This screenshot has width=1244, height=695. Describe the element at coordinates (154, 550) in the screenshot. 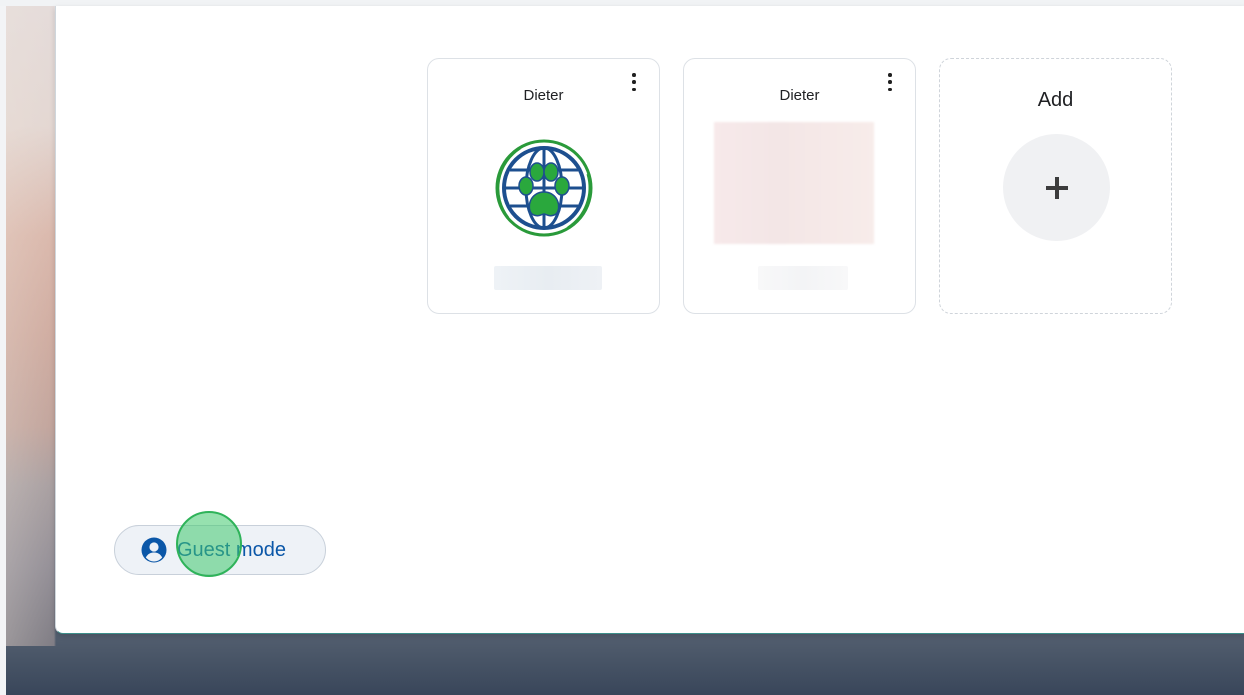

I see `account-circle-icon` at that location.